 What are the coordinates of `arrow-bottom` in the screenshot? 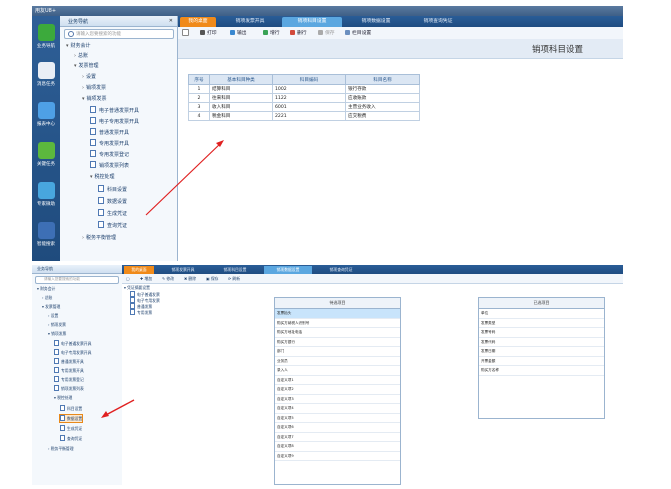 It's located at (118, 408).